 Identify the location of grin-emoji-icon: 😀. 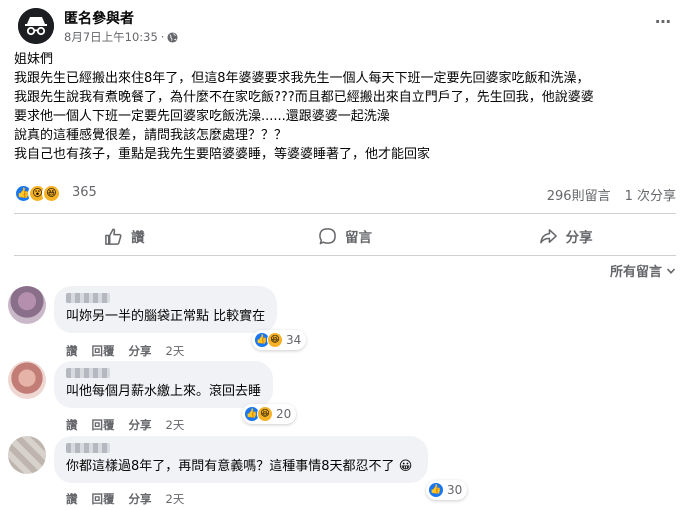
(405, 466).